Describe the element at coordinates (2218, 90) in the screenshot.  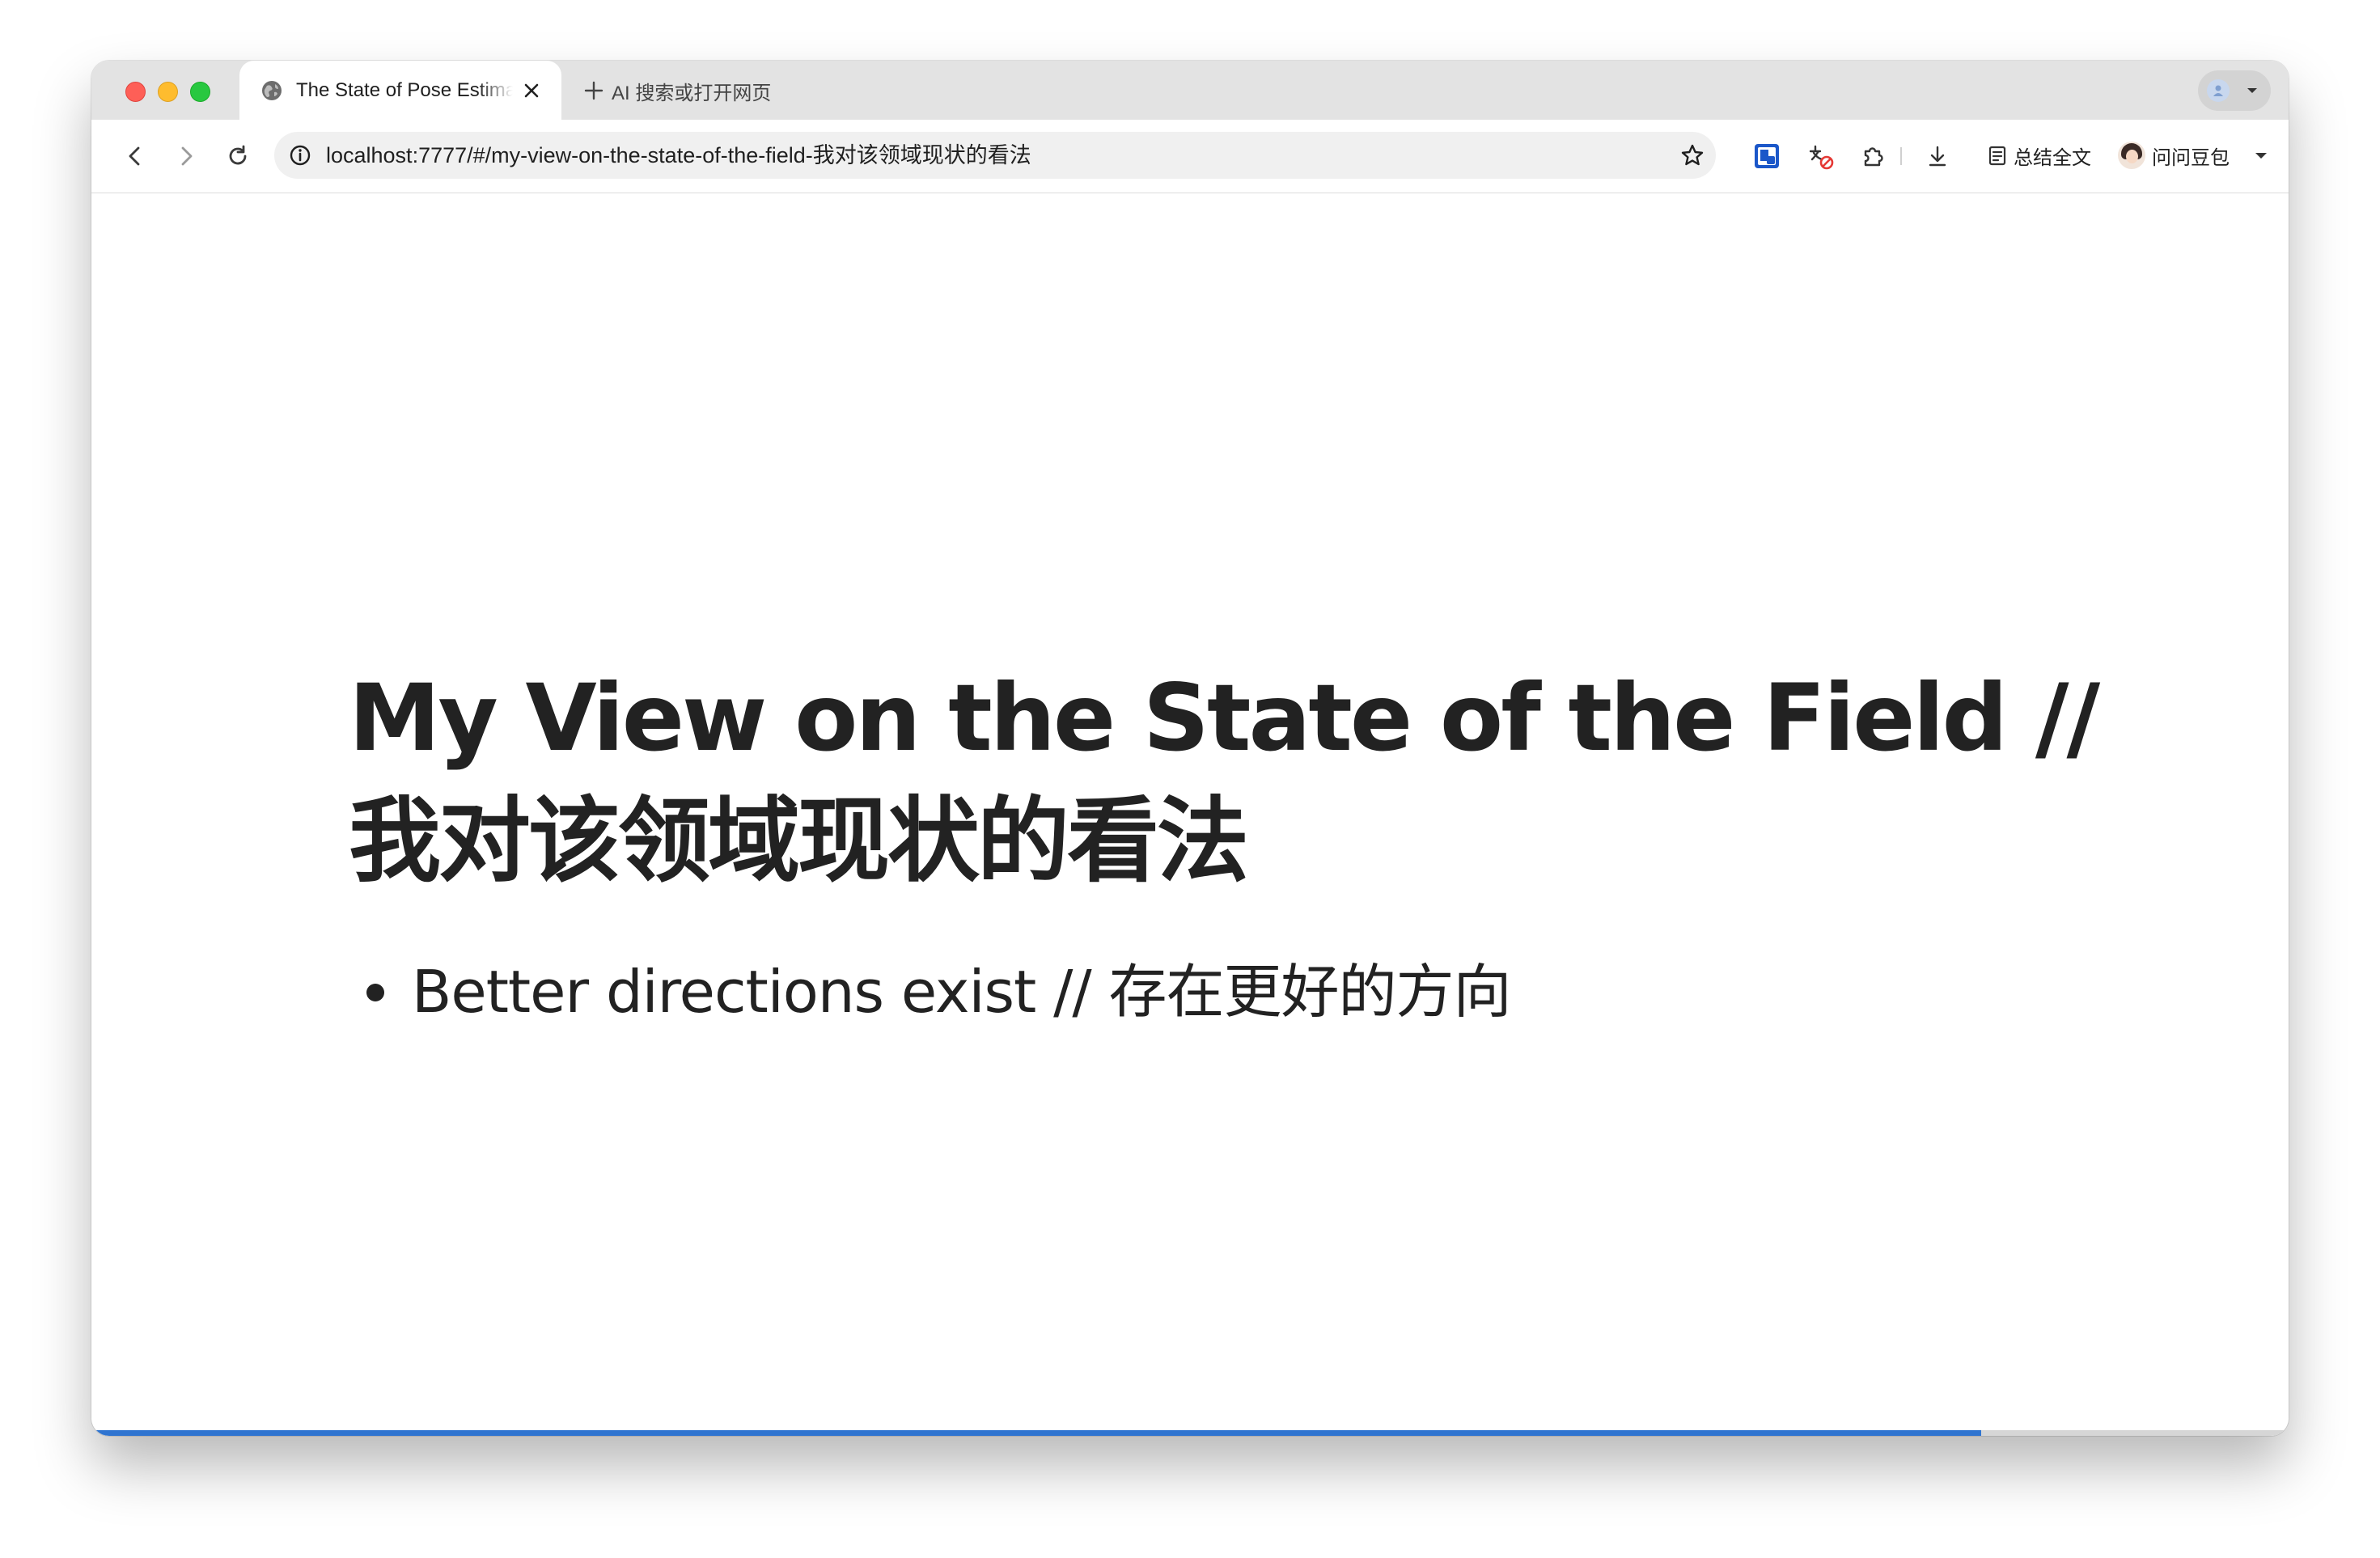
I see `profile-icon` at that location.